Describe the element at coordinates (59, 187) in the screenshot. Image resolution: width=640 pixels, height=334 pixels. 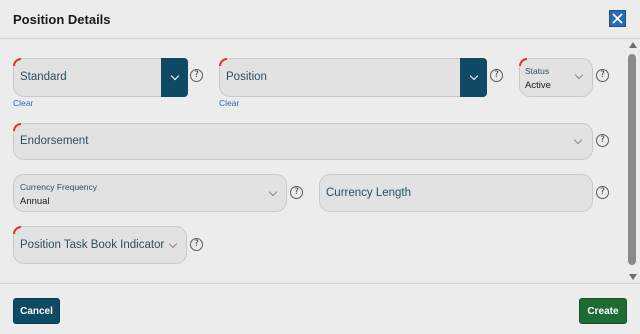
I see `currency-frequency-label: Currency Frequency` at that location.